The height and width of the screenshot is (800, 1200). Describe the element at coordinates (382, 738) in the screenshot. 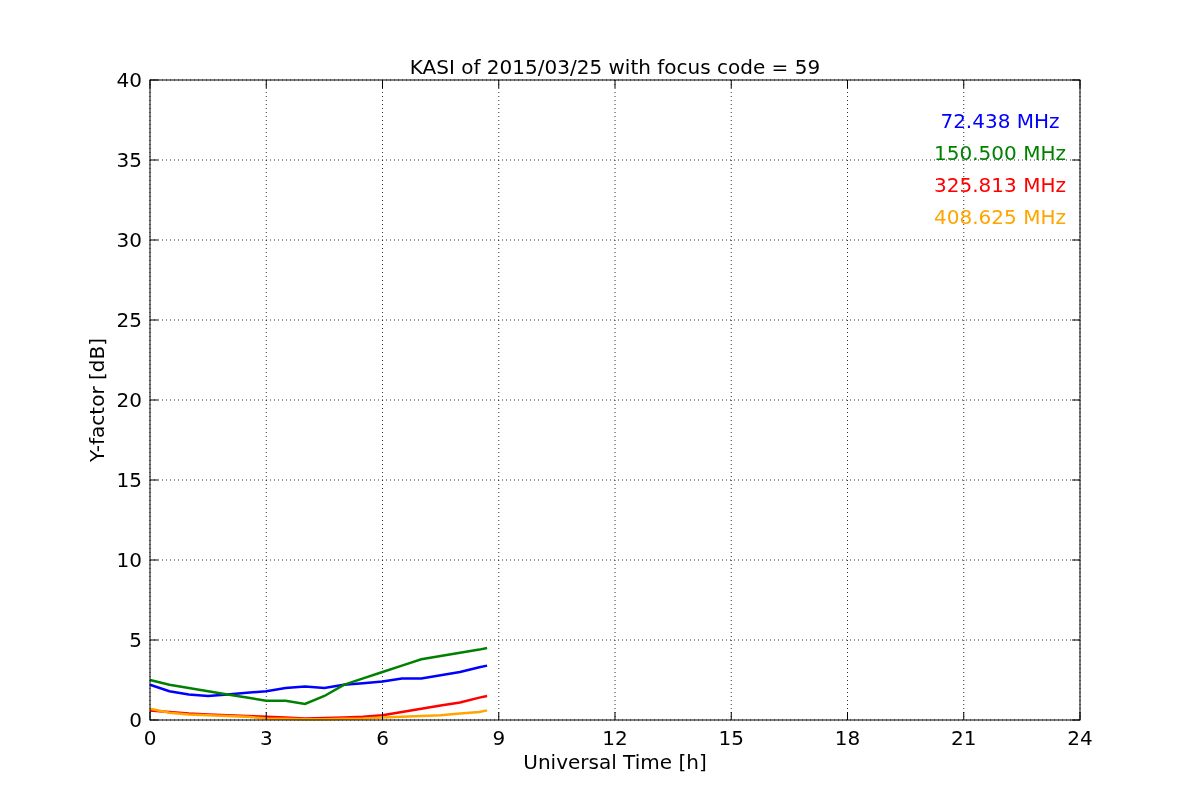

I see `x-tick-label: 6` at that location.